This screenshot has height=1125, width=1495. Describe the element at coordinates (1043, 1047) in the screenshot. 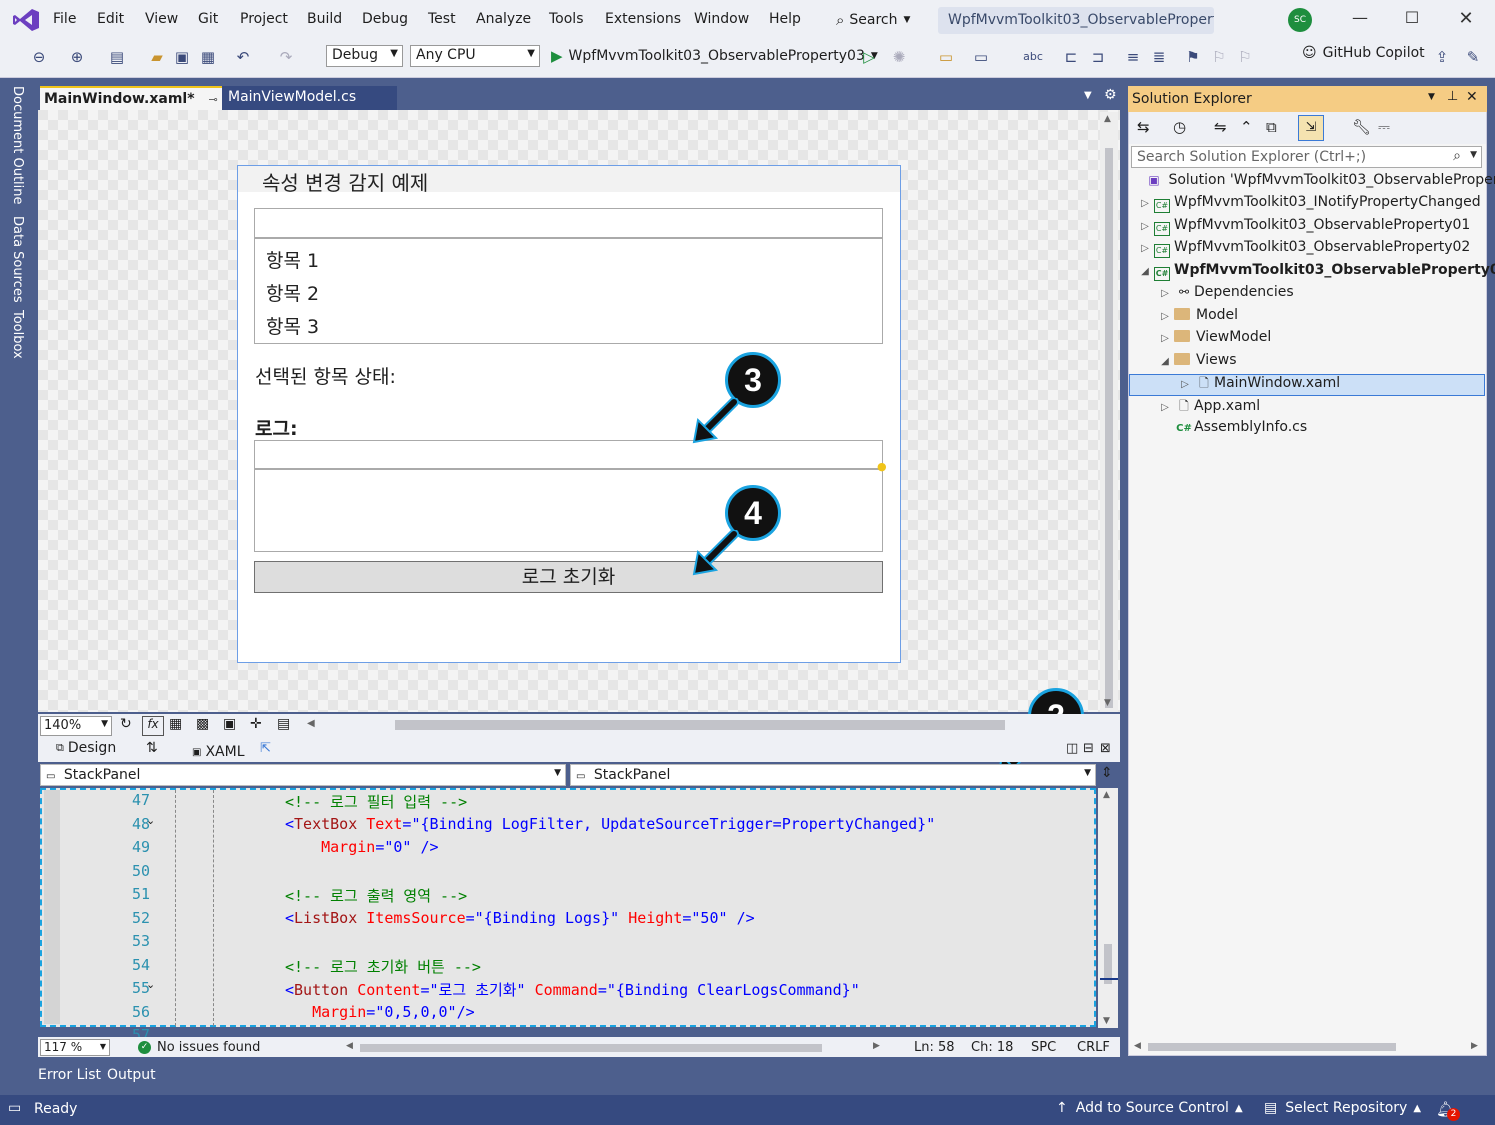

I see `spacing-indicator: SPC` at that location.